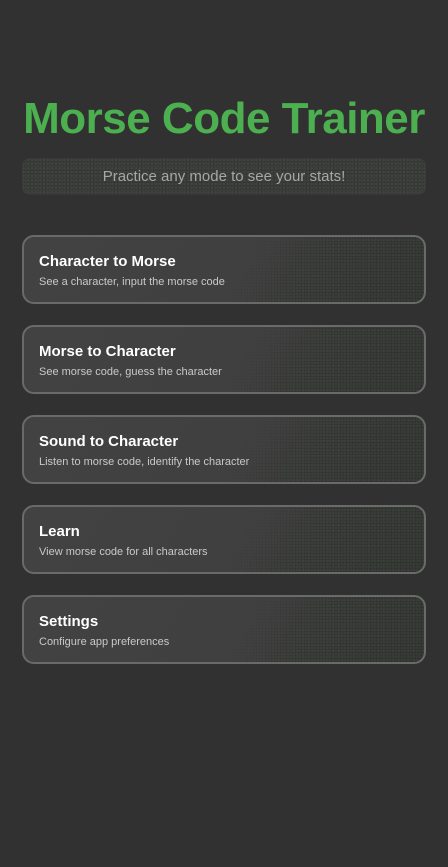  Describe the element at coordinates (224, 118) in the screenshot. I see `page-title: Morse Code Trainer` at that location.